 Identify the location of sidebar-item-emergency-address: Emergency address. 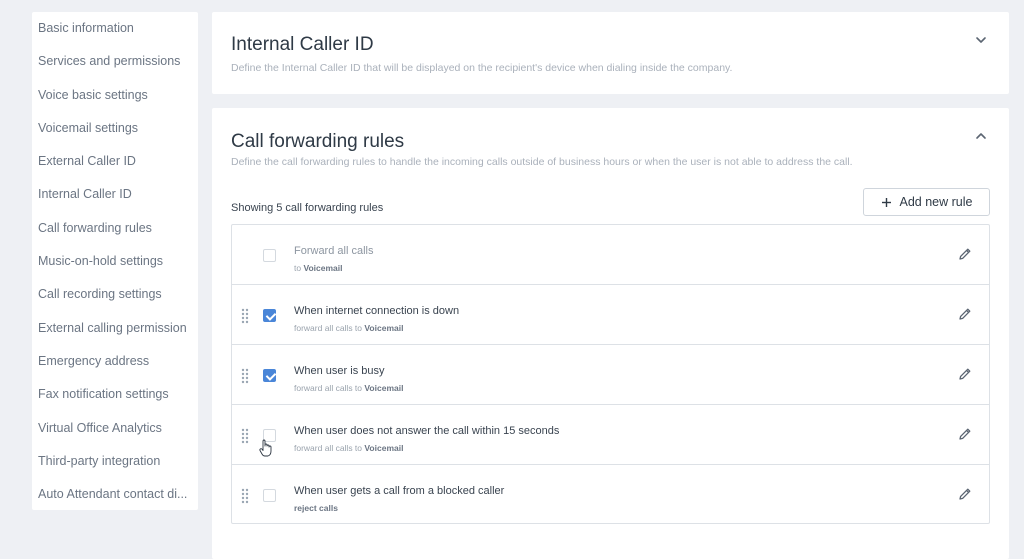
(115, 361).